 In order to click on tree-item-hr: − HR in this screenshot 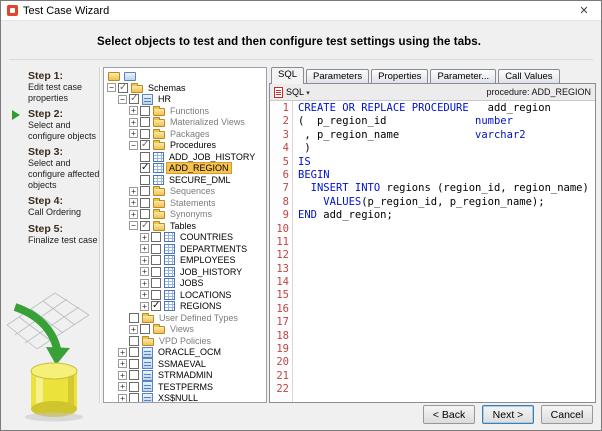, I will do `click(185, 99)`.